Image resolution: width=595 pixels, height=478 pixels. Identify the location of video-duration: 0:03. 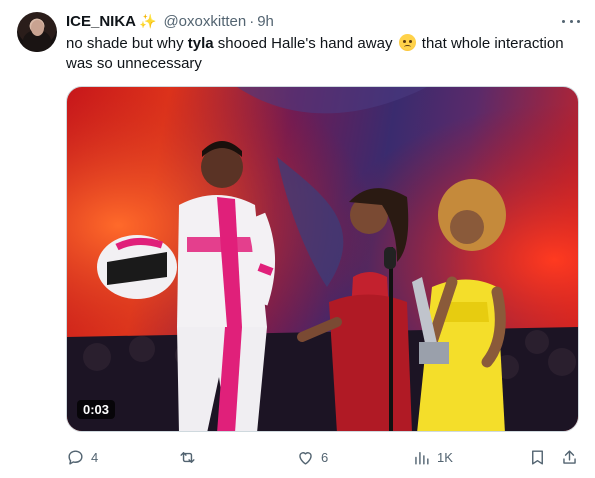
(96, 409).